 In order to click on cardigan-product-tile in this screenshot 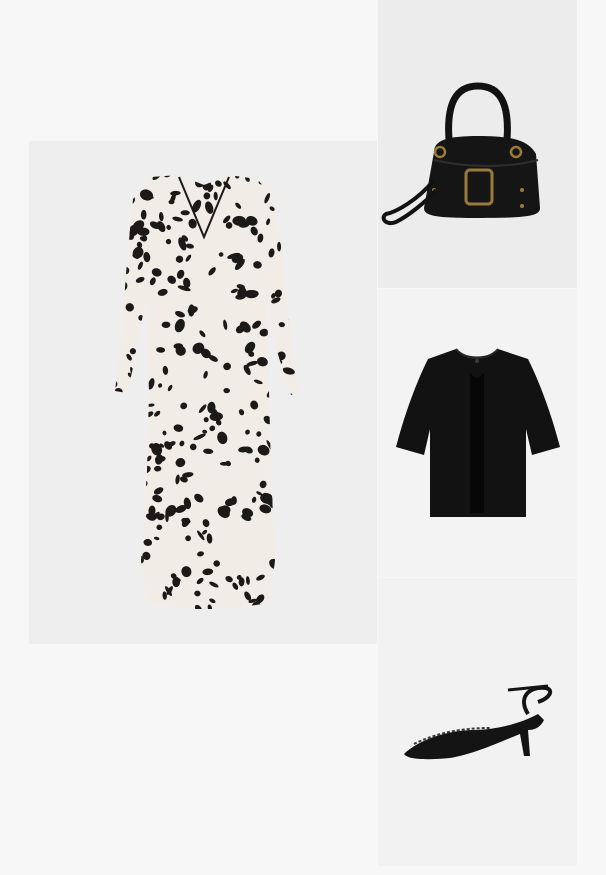, I will do `click(477, 433)`.